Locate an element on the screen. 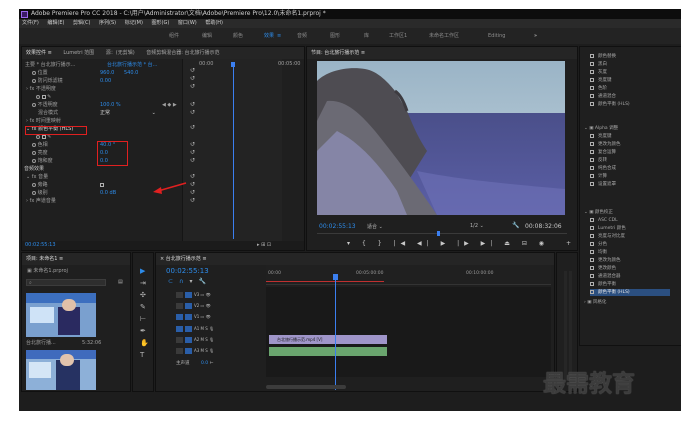 The height and width of the screenshot is (423, 700). effect-item: 通道混合 is located at coordinates (603, 96).